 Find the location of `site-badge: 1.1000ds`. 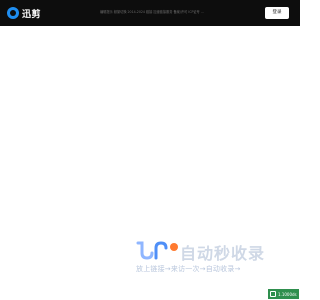

site-badge: 1.1000ds is located at coordinates (283, 294).